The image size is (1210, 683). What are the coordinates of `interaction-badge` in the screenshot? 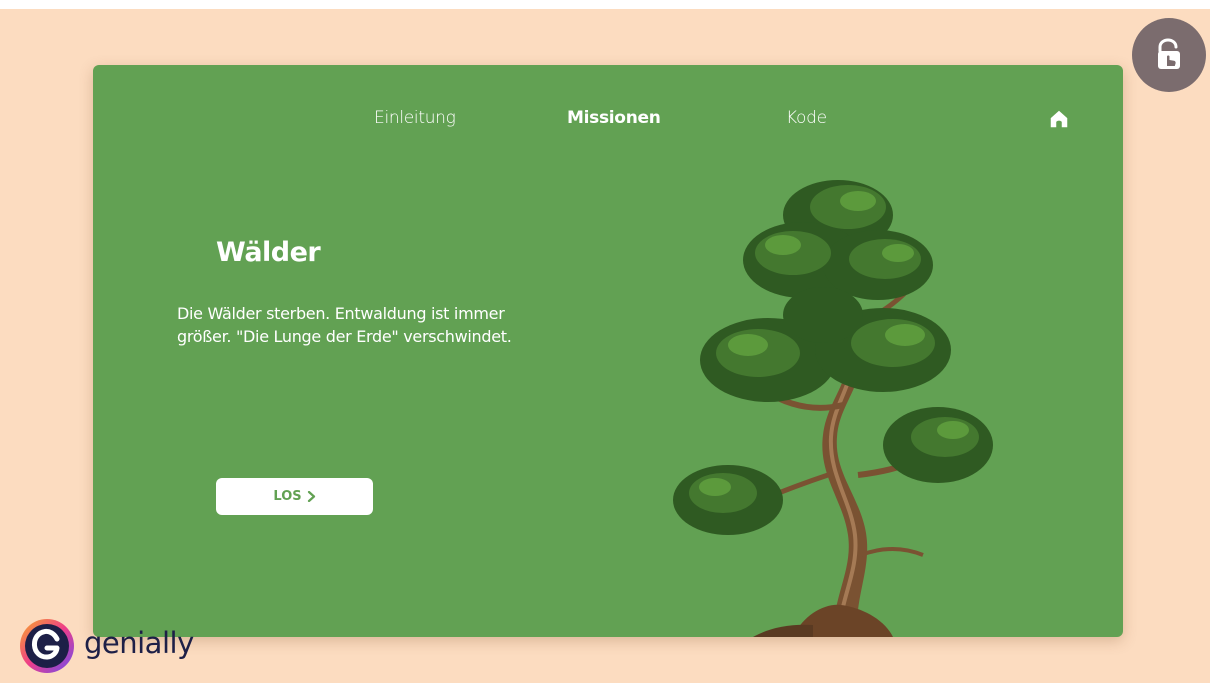 It's located at (1169, 55).